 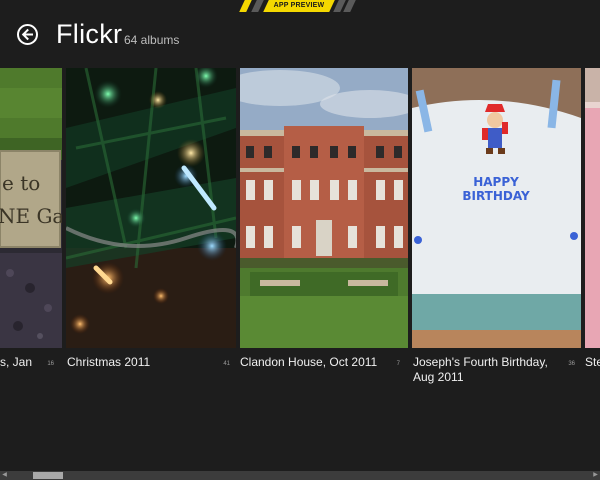 I want to click on back-button, so click(x=27, y=34).